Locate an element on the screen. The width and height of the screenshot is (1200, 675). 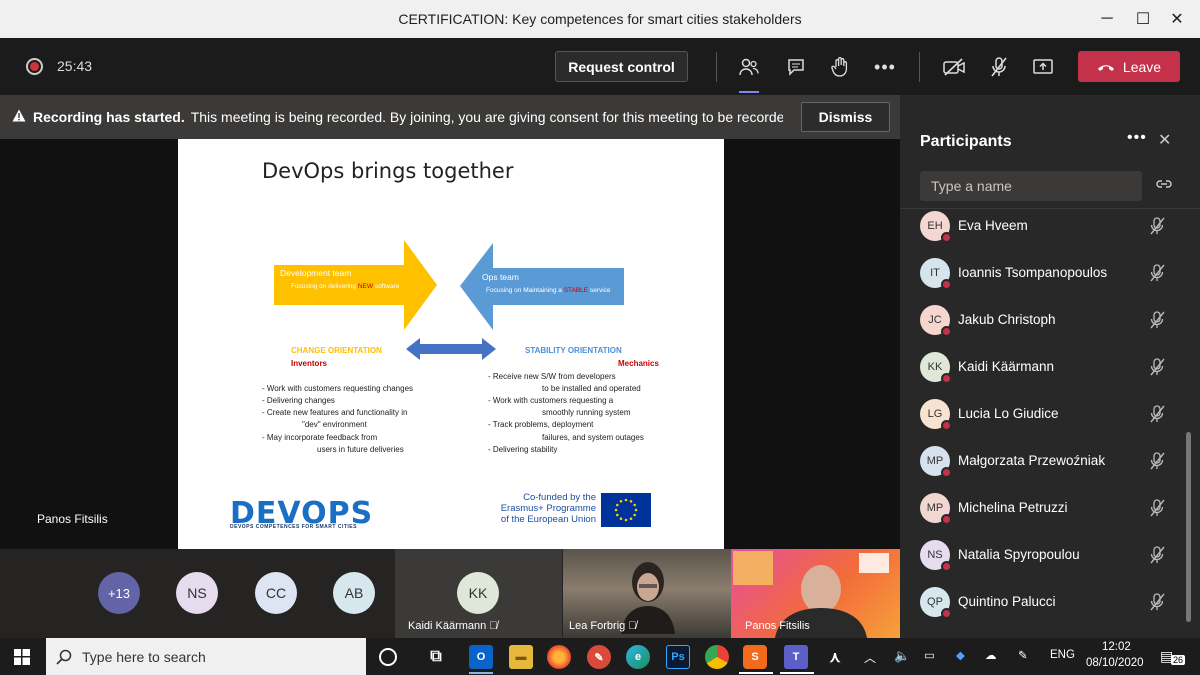
avatar: LG is located at coordinates (936, 415).